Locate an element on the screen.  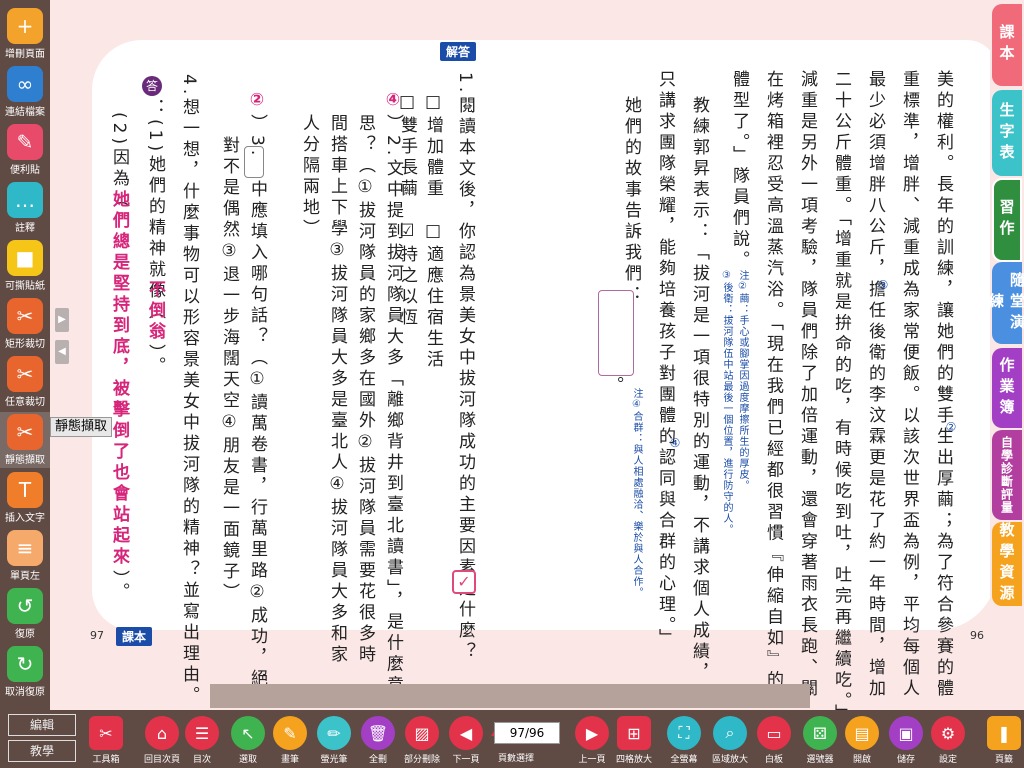
bottom-tool-label: 螢光筆 is located at coordinates (334, 760).